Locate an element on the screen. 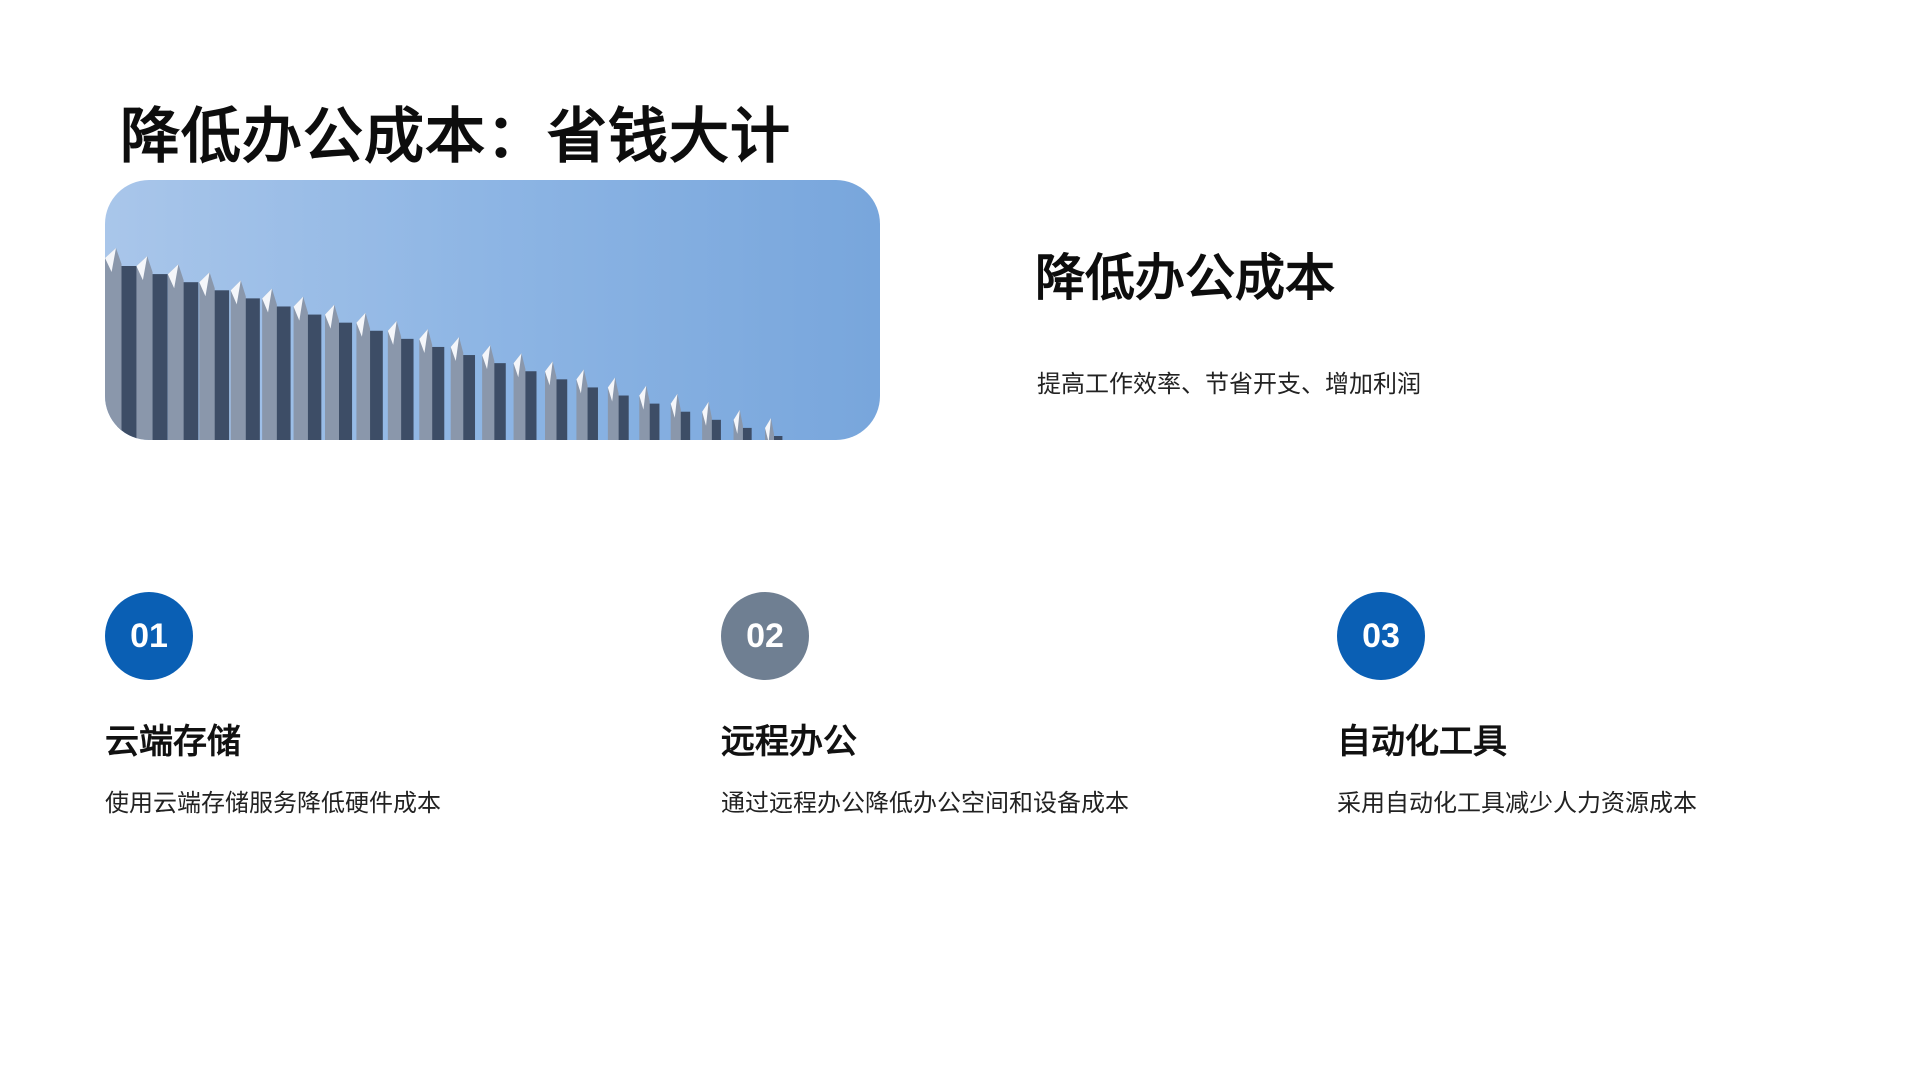 This screenshot has width=1920, height=1080. feature-number-badge: 02 is located at coordinates (765, 636).